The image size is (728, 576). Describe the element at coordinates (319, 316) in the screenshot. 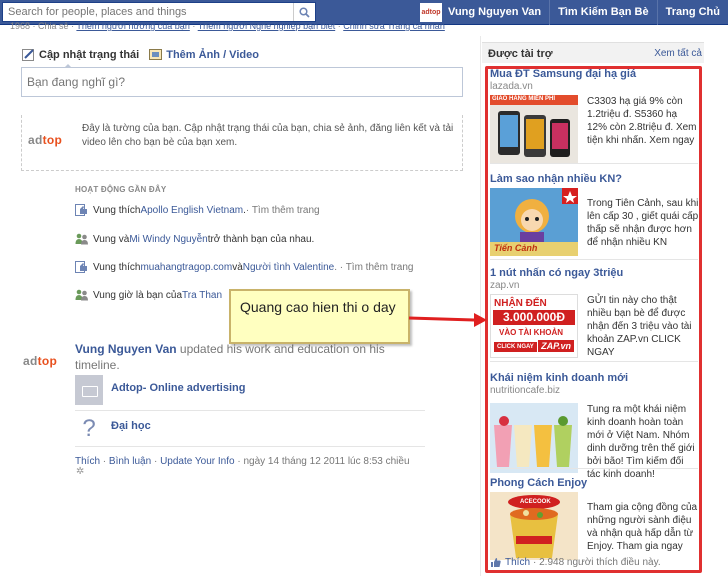

I see `annotation-callout: Quang cao hien thi o day` at that location.